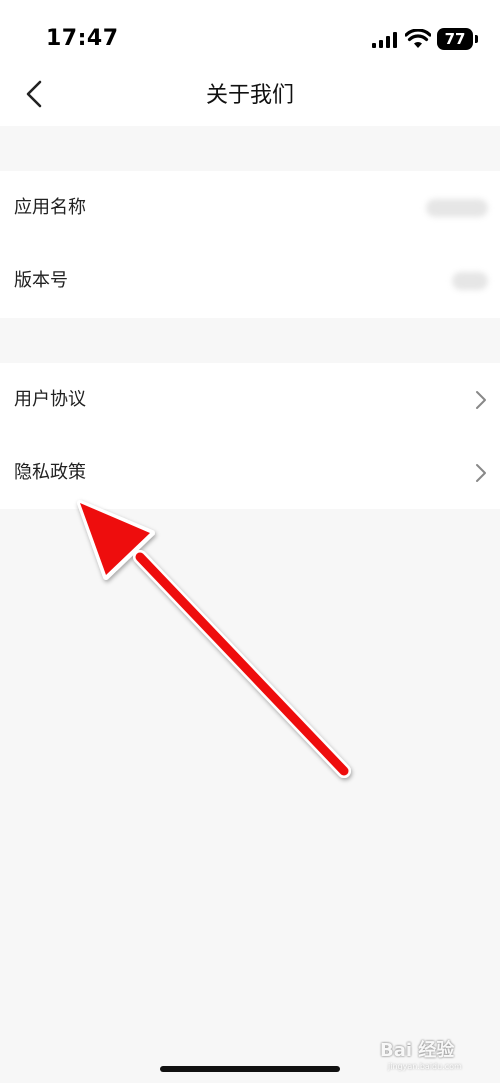 This screenshot has height=1083, width=500. Describe the element at coordinates (250, 207) in the screenshot. I see `row-app-name: 应用名称` at that location.